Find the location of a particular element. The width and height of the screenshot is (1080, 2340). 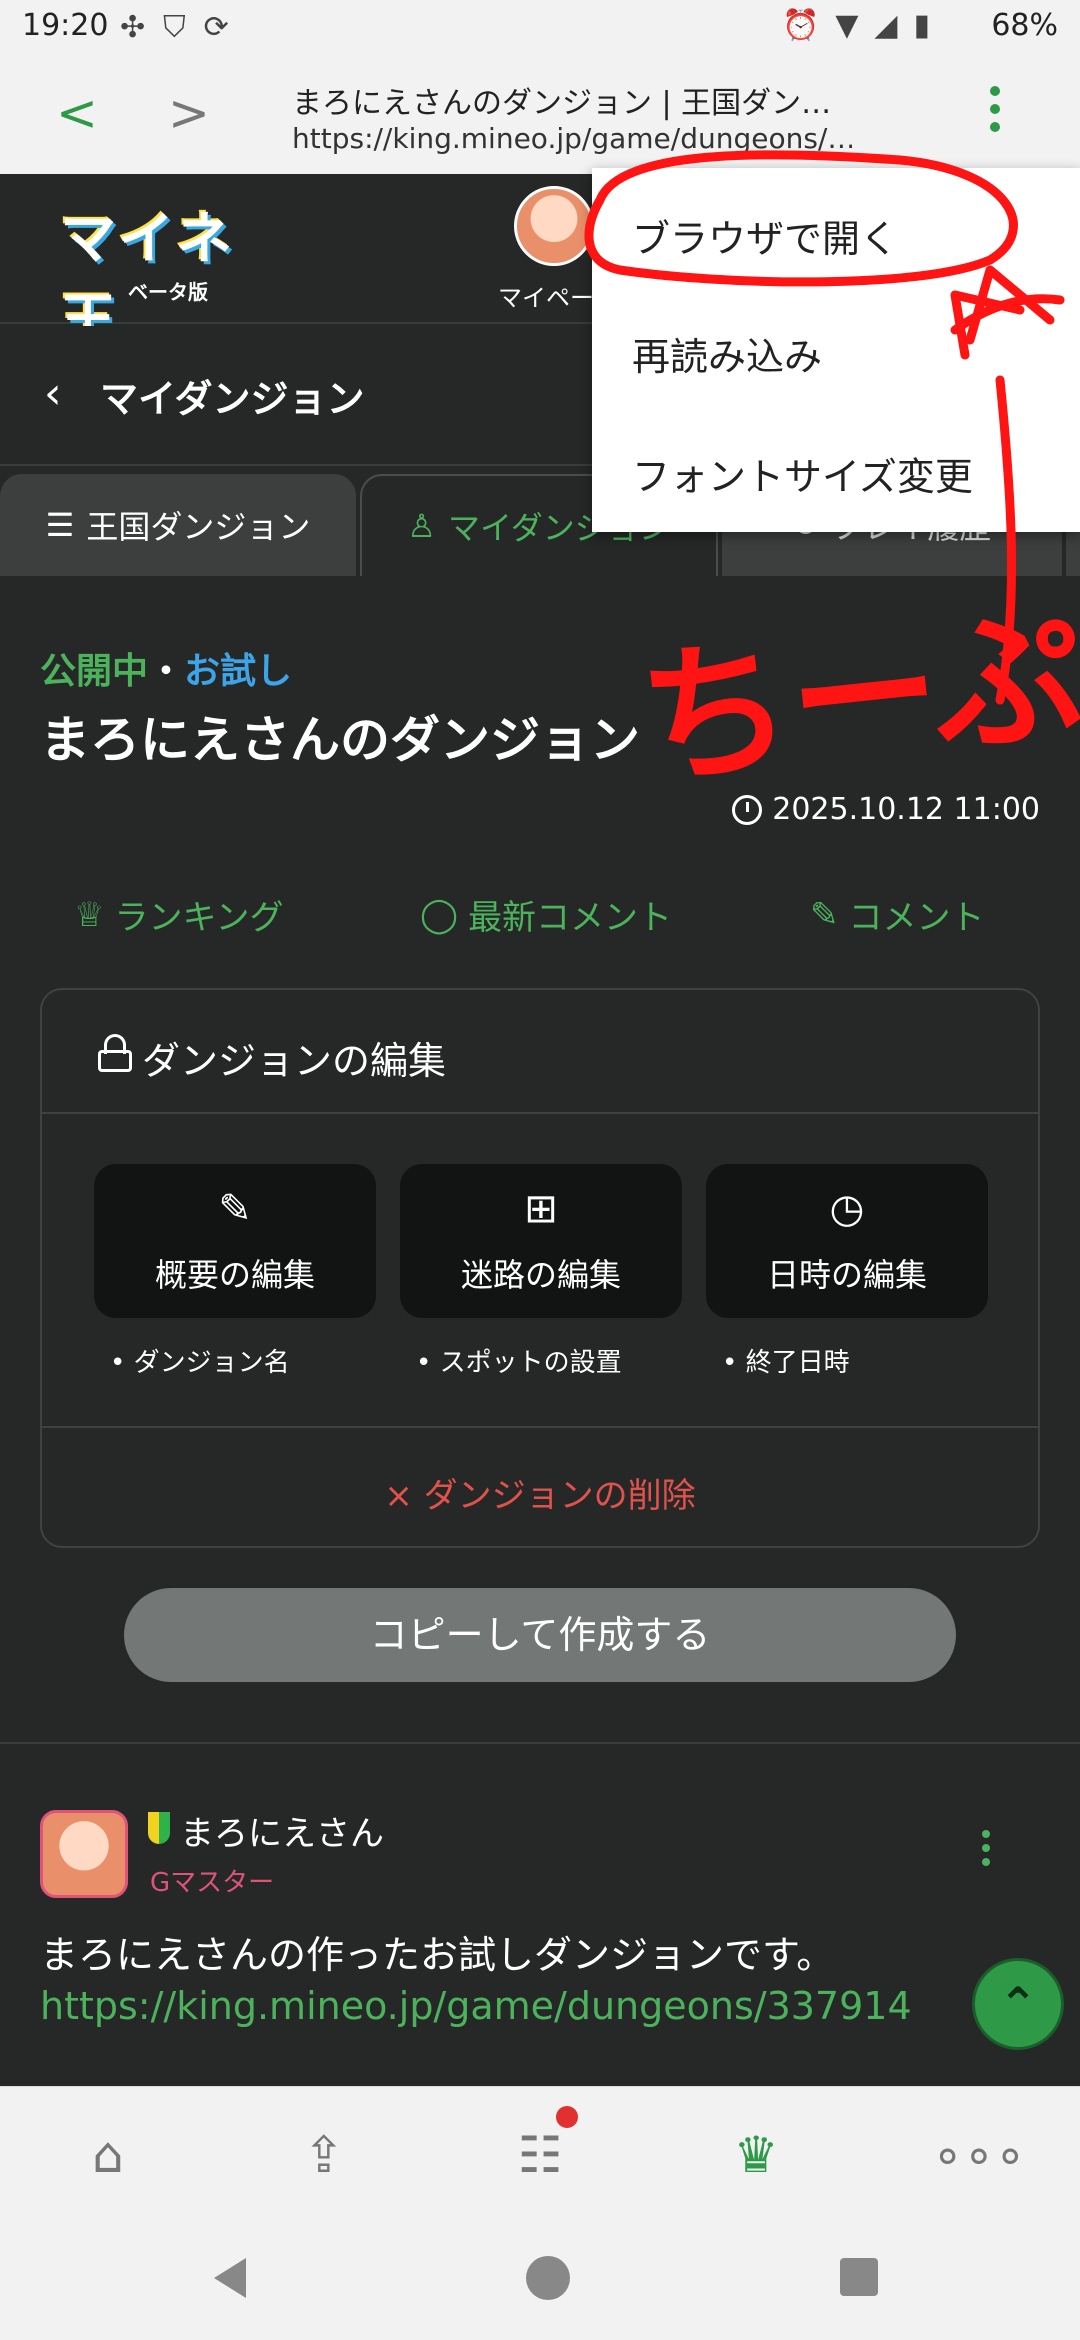

copy-create-button: コピーして作成する is located at coordinates (540, 1635).